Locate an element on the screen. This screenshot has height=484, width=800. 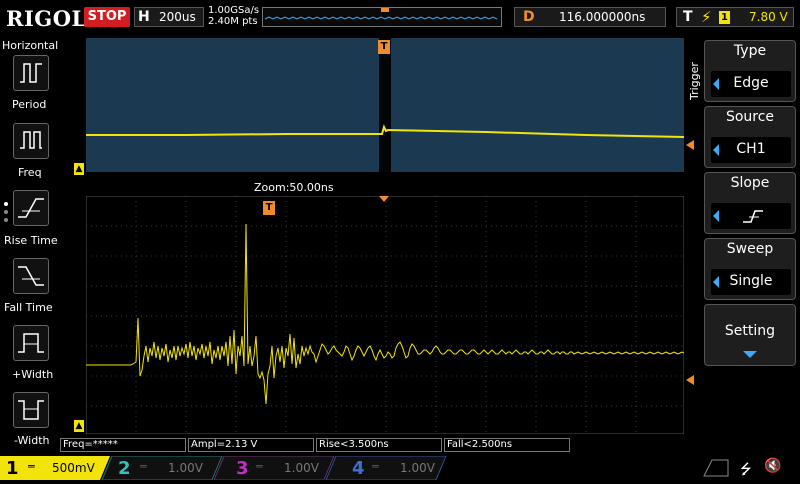
freq-button is located at coordinates (31, 141).